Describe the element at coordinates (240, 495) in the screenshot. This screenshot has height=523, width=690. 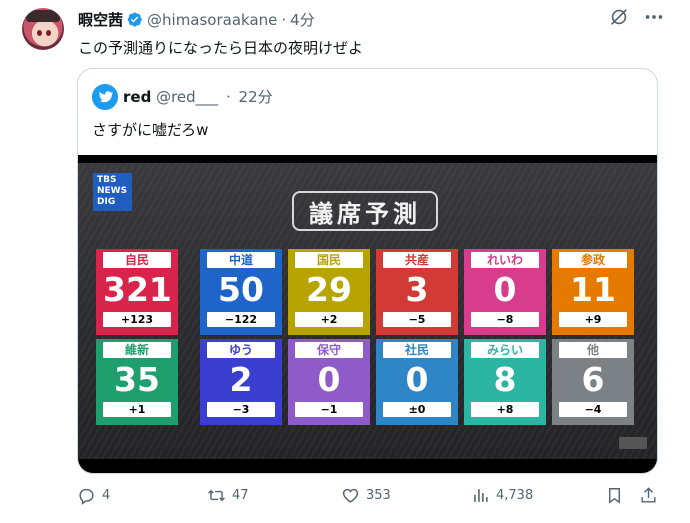
I see `repost-count: 47` at that location.